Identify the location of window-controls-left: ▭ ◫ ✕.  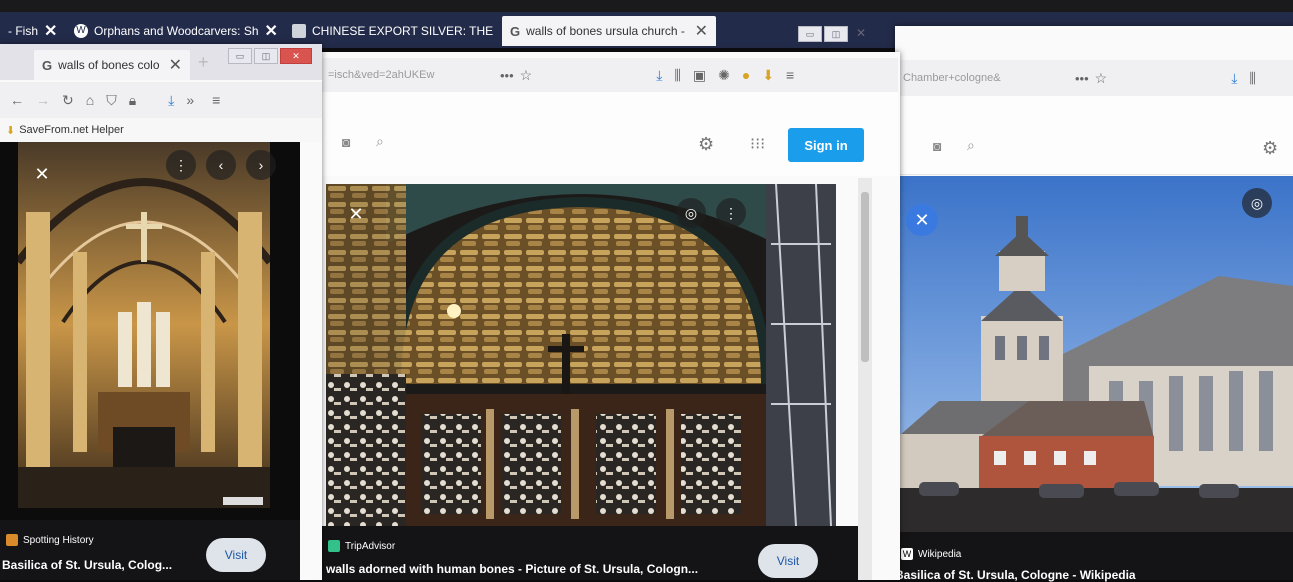
(270, 56).